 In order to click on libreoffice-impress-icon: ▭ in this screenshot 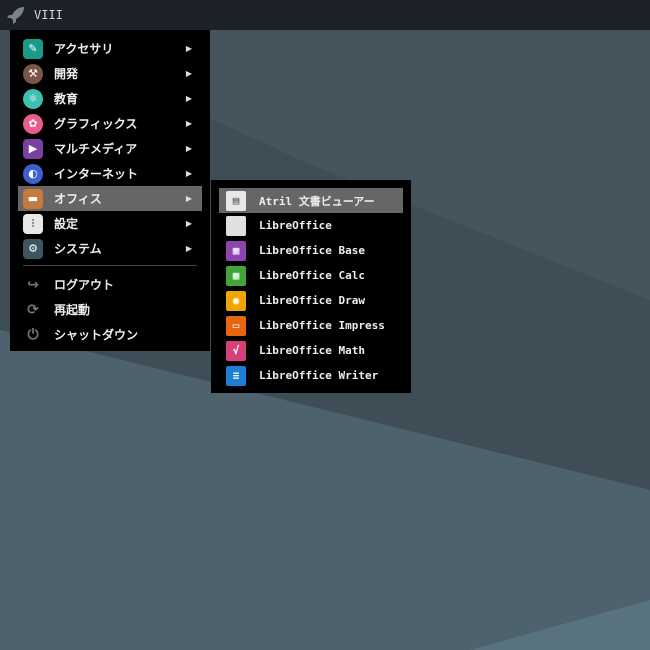, I will do `click(236, 325)`.